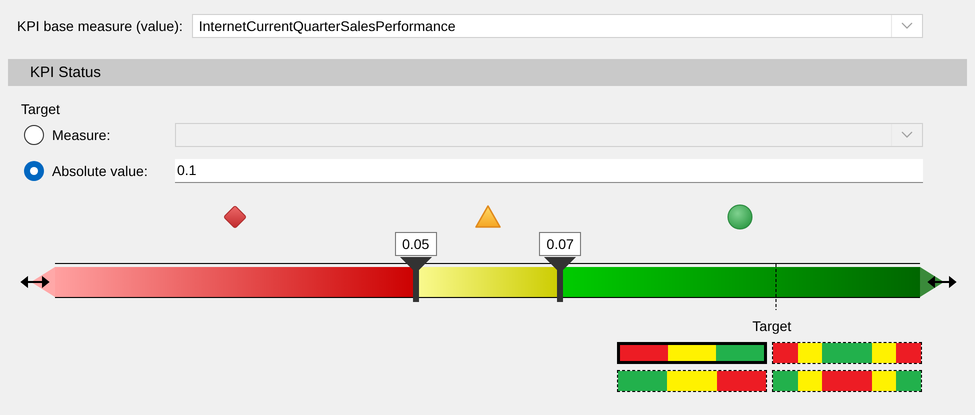 This screenshot has height=415, width=975. Describe the element at coordinates (40, 109) in the screenshot. I see `group-label: Target` at that location.